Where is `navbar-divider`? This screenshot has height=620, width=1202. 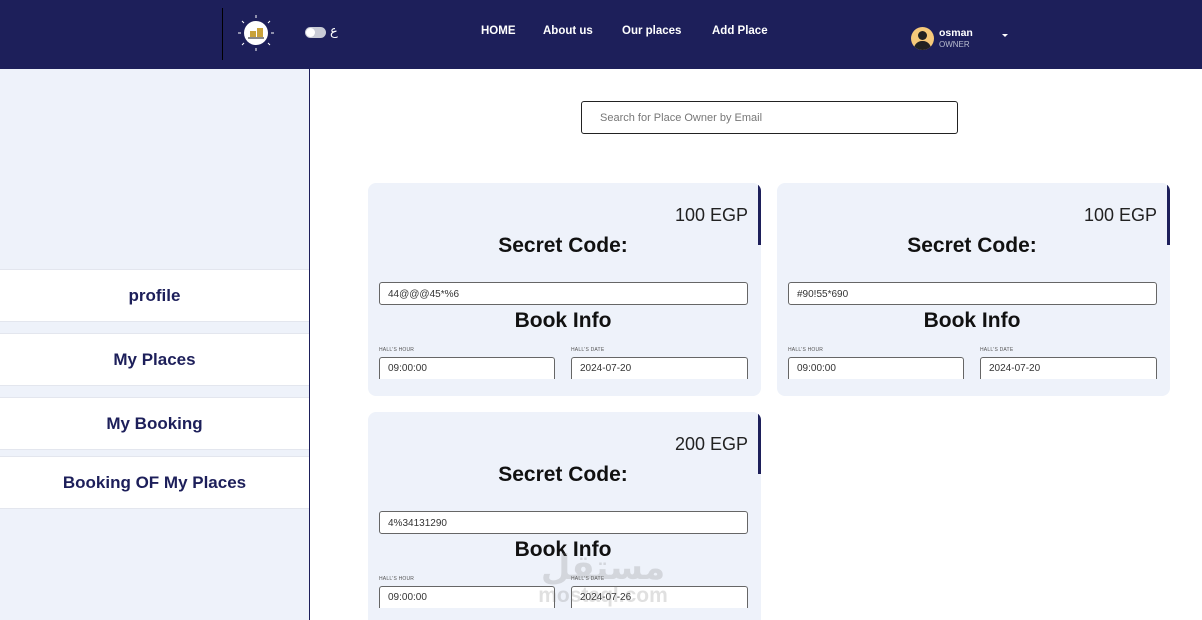
navbar-divider is located at coordinates (222, 34).